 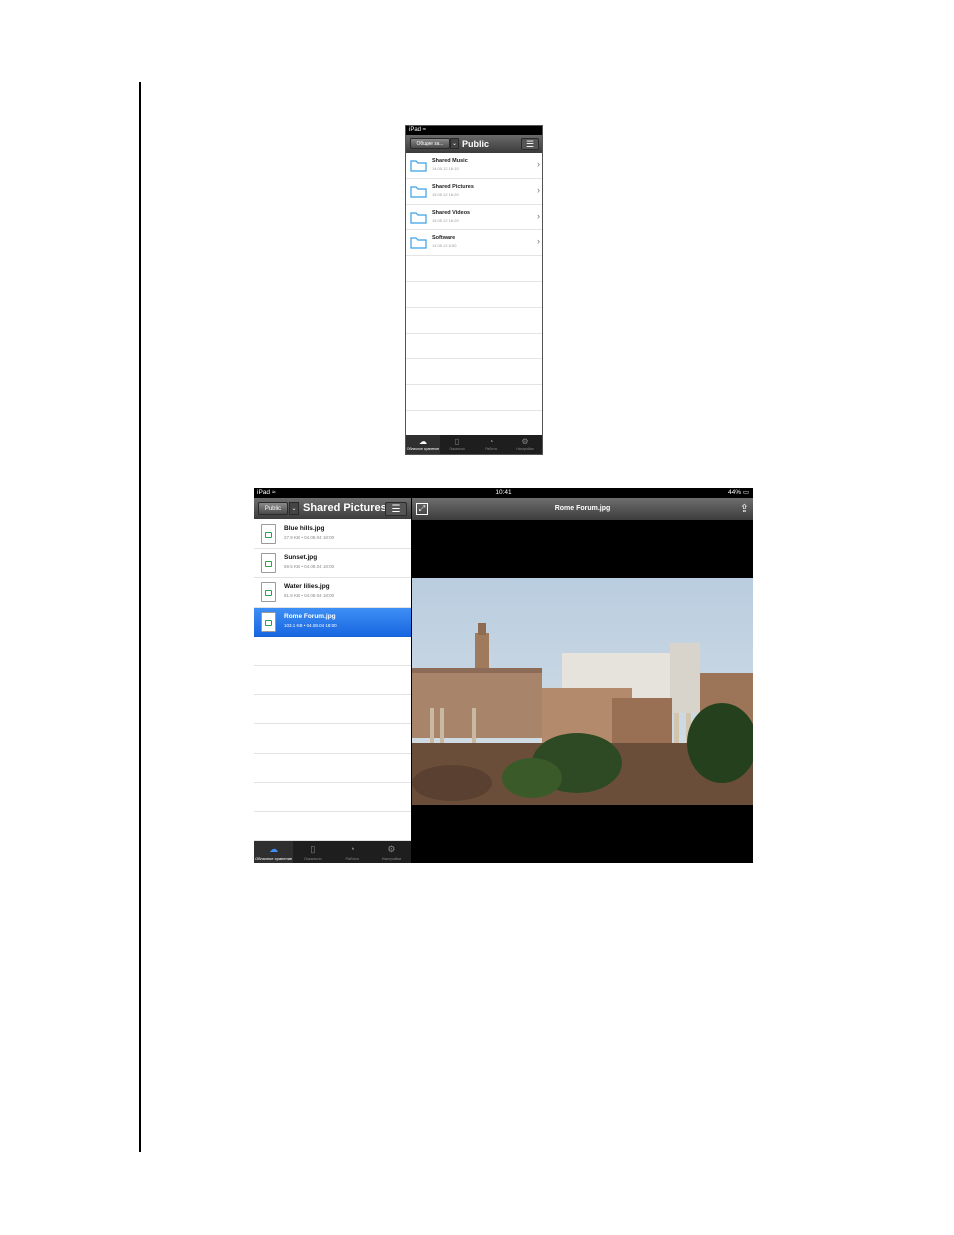 What do you see at coordinates (310, 616) in the screenshot?
I see `file-name: Rome Forum.jpg` at bounding box center [310, 616].